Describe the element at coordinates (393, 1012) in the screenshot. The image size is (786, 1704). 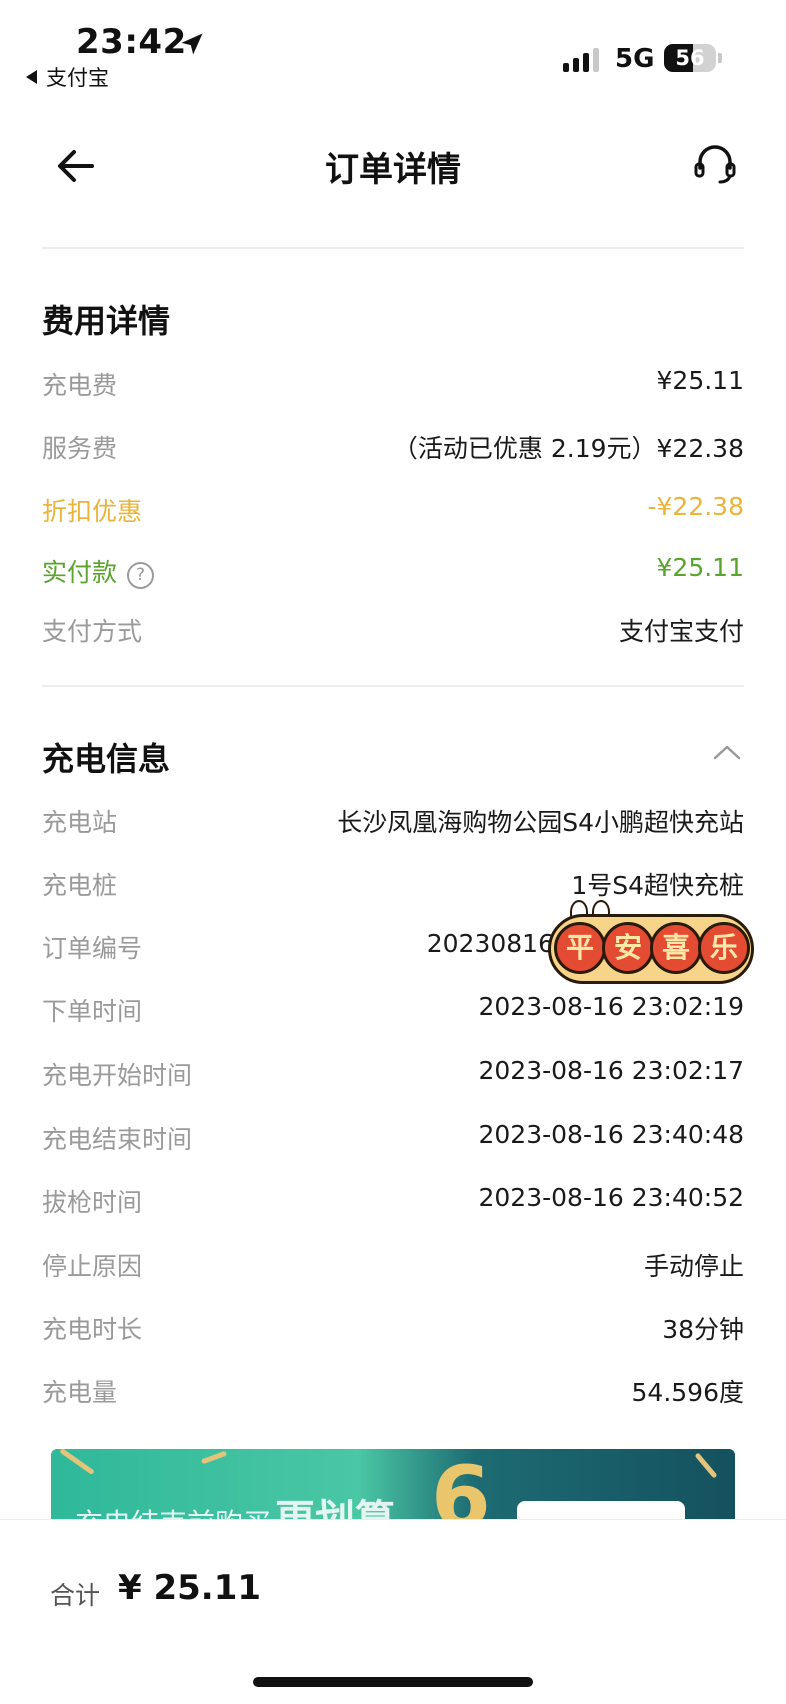
I see `info-row-order-time: 下单时间 2023-08-16 23:02:19` at that location.